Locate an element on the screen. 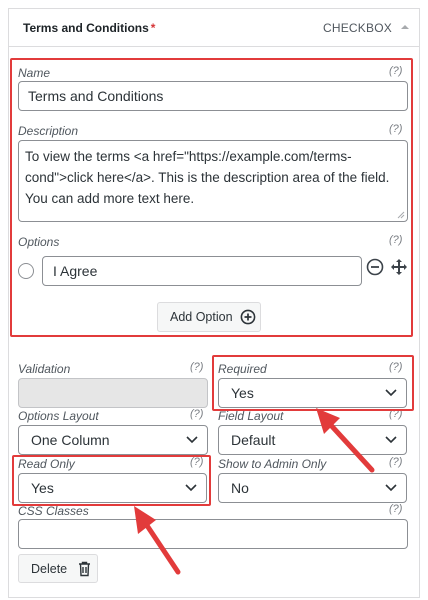 The image size is (428, 600). panel-header: Terms and Conditions * CHECKBOX is located at coordinates (214, 28).